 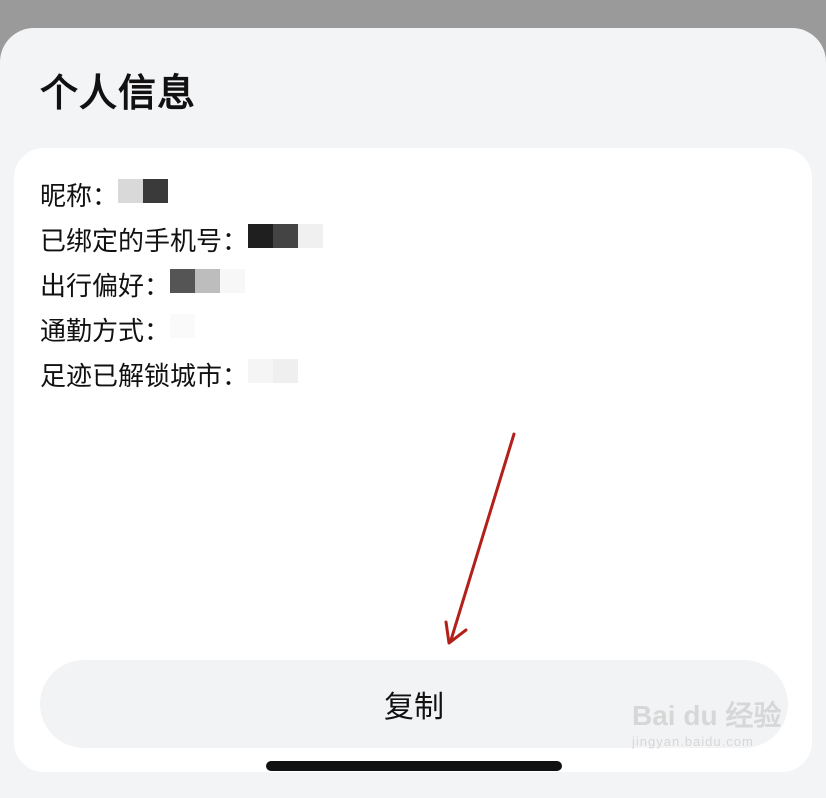 What do you see at coordinates (144, 377) in the screenshot?
I see `unlocked-cities-label: 足迹已解锁城市：` at bounding box center [144, 377].